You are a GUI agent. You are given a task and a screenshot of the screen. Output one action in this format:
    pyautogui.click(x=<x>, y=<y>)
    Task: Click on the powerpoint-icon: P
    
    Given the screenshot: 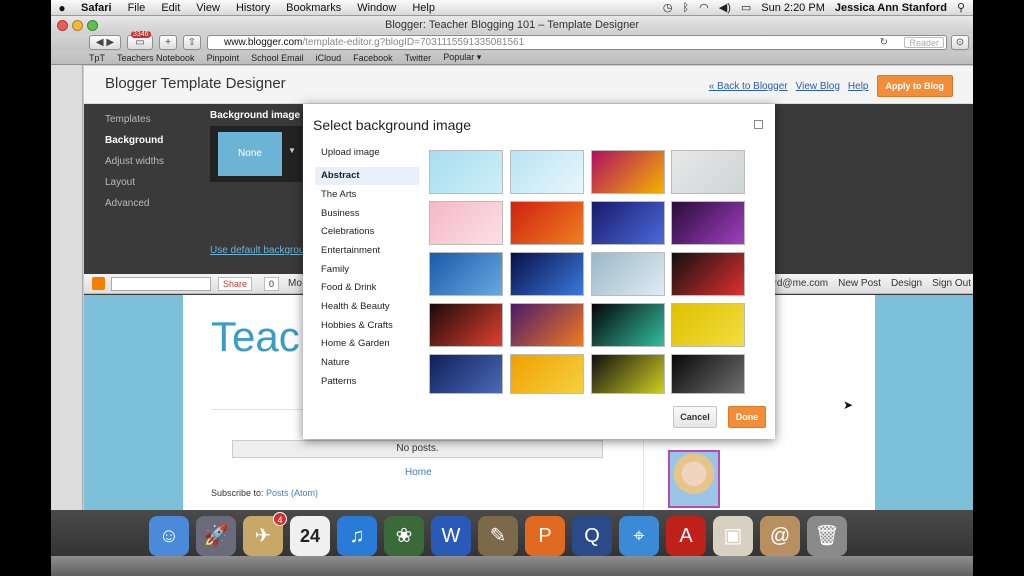 What is the action you would take?
    pyautogui.click(x=545, y=536)
    